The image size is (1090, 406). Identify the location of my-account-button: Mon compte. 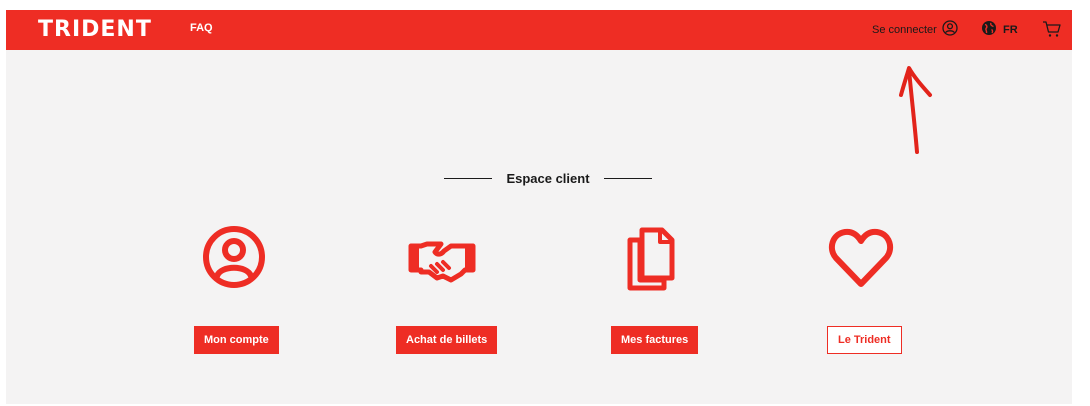
(236, 340).